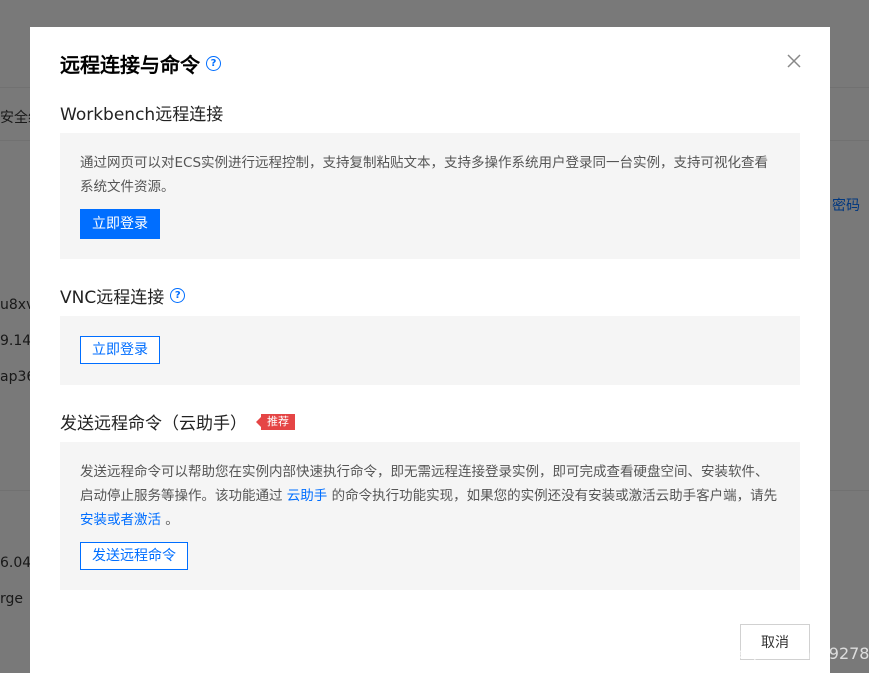  What do you see at coordinates (307, 496) in the screenshot?
I see `cloud-assistant-link: 云助手` at bounding box center [307, 496].